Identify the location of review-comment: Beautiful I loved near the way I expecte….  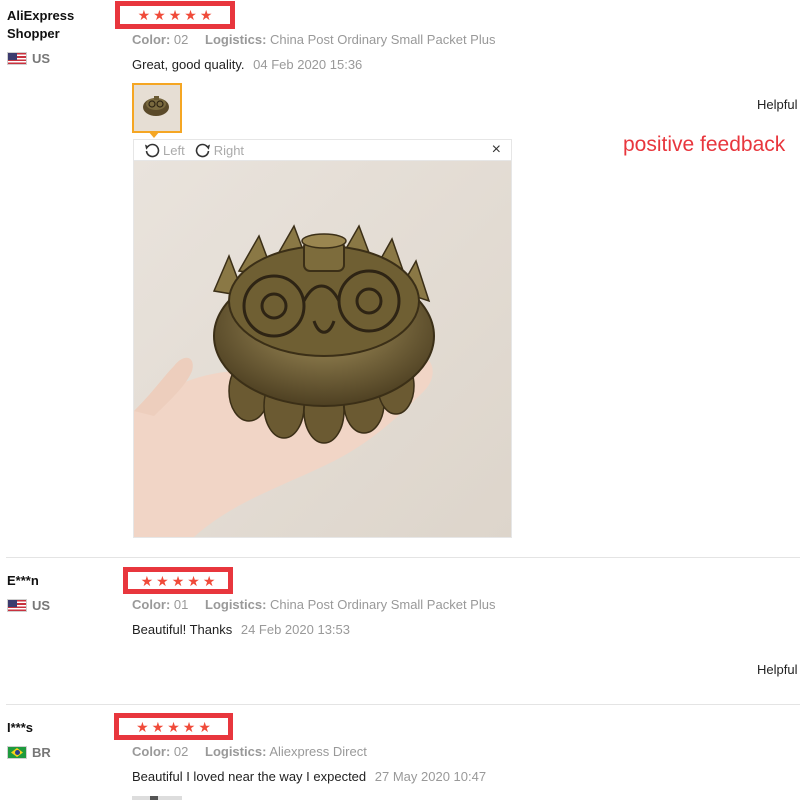
(309, 776).